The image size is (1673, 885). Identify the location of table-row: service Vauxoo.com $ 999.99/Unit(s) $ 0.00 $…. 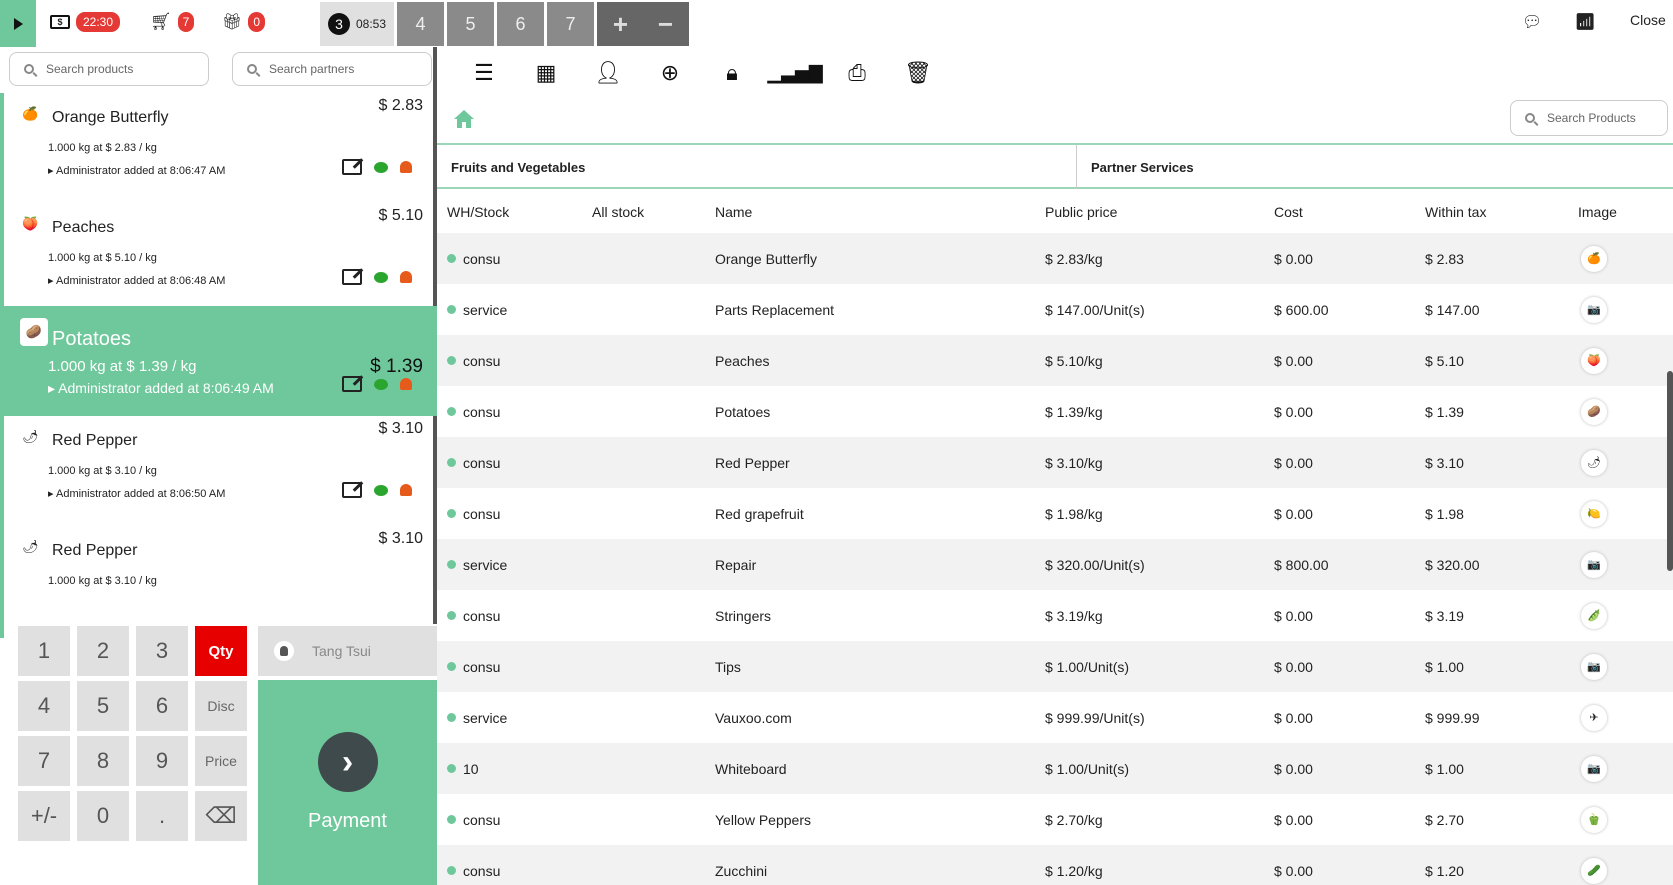
(1055, 717).